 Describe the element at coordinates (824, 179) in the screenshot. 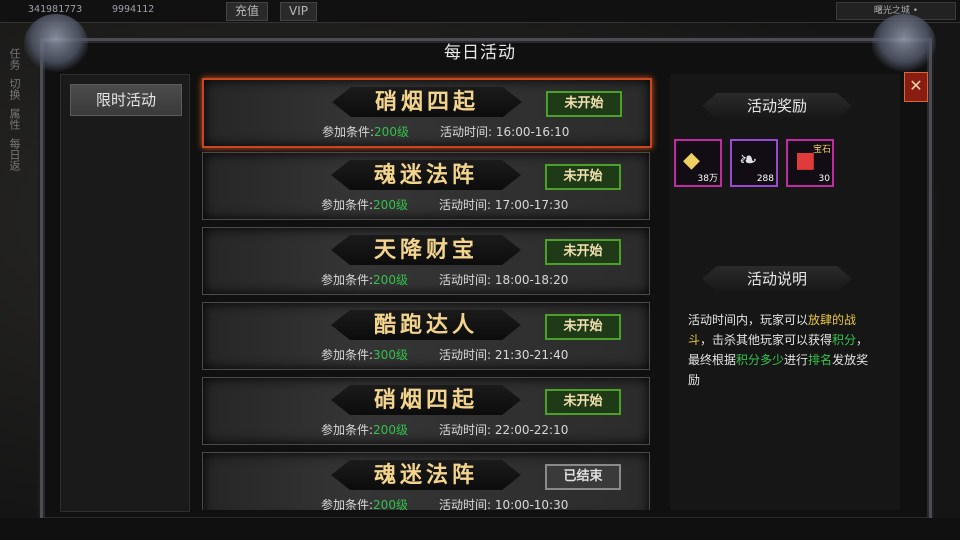

I see `reward-count: 30` at that location.